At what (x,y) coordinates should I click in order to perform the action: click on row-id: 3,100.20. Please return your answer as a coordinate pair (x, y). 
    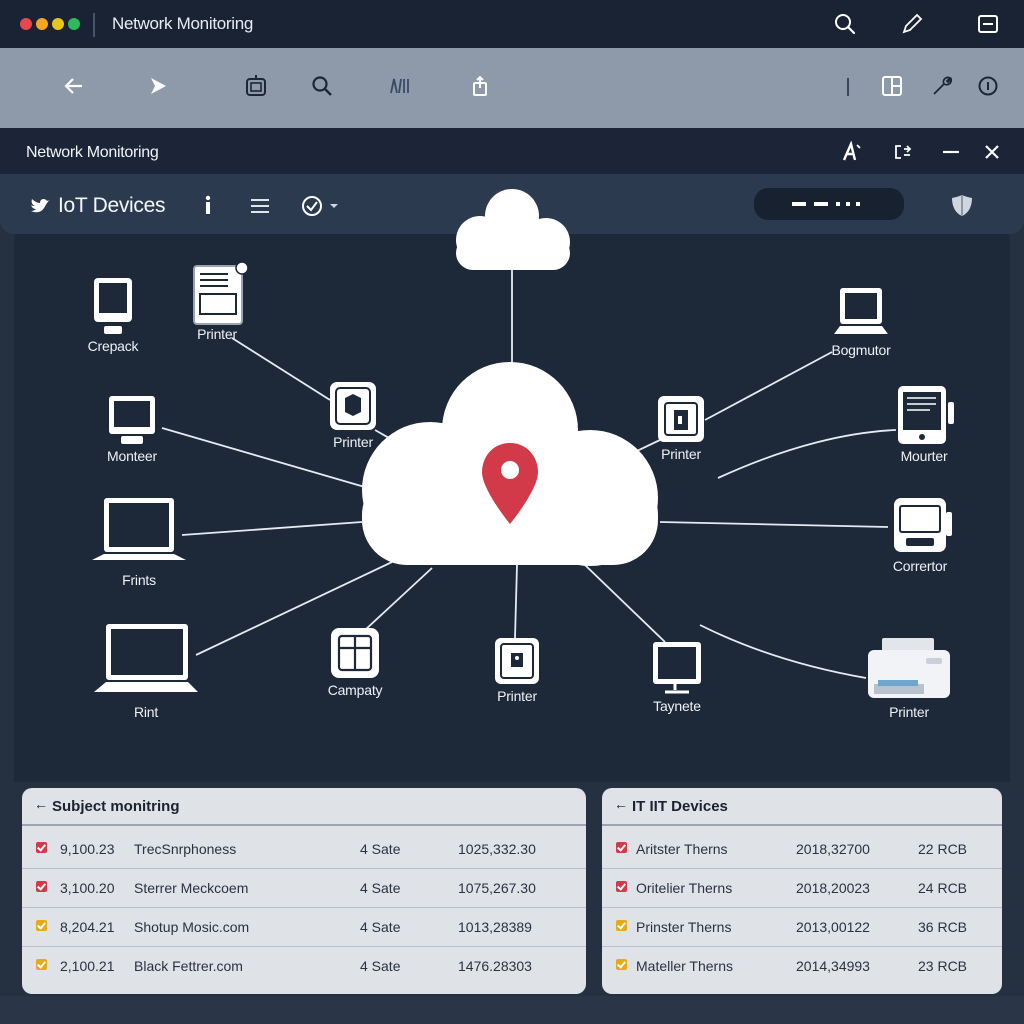
    Looking at the image, I should click on (87, 888).